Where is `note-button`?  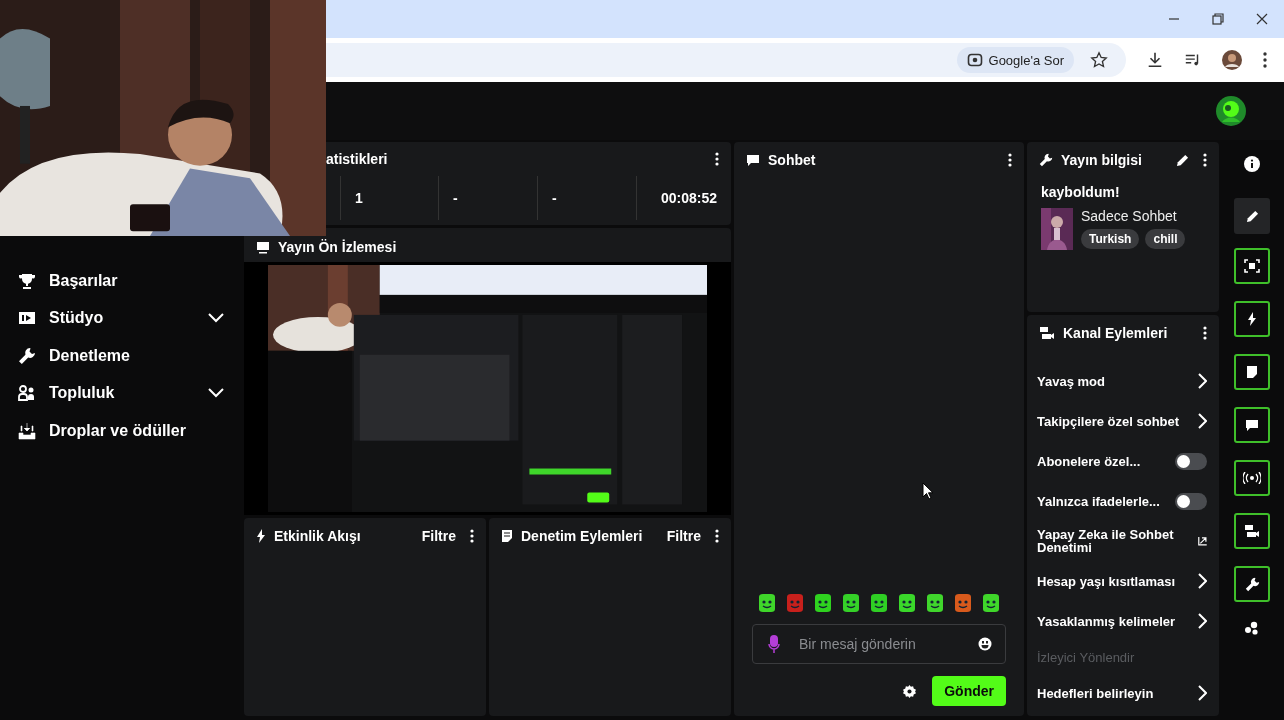 note-button is located at coordinates (1252, 372).